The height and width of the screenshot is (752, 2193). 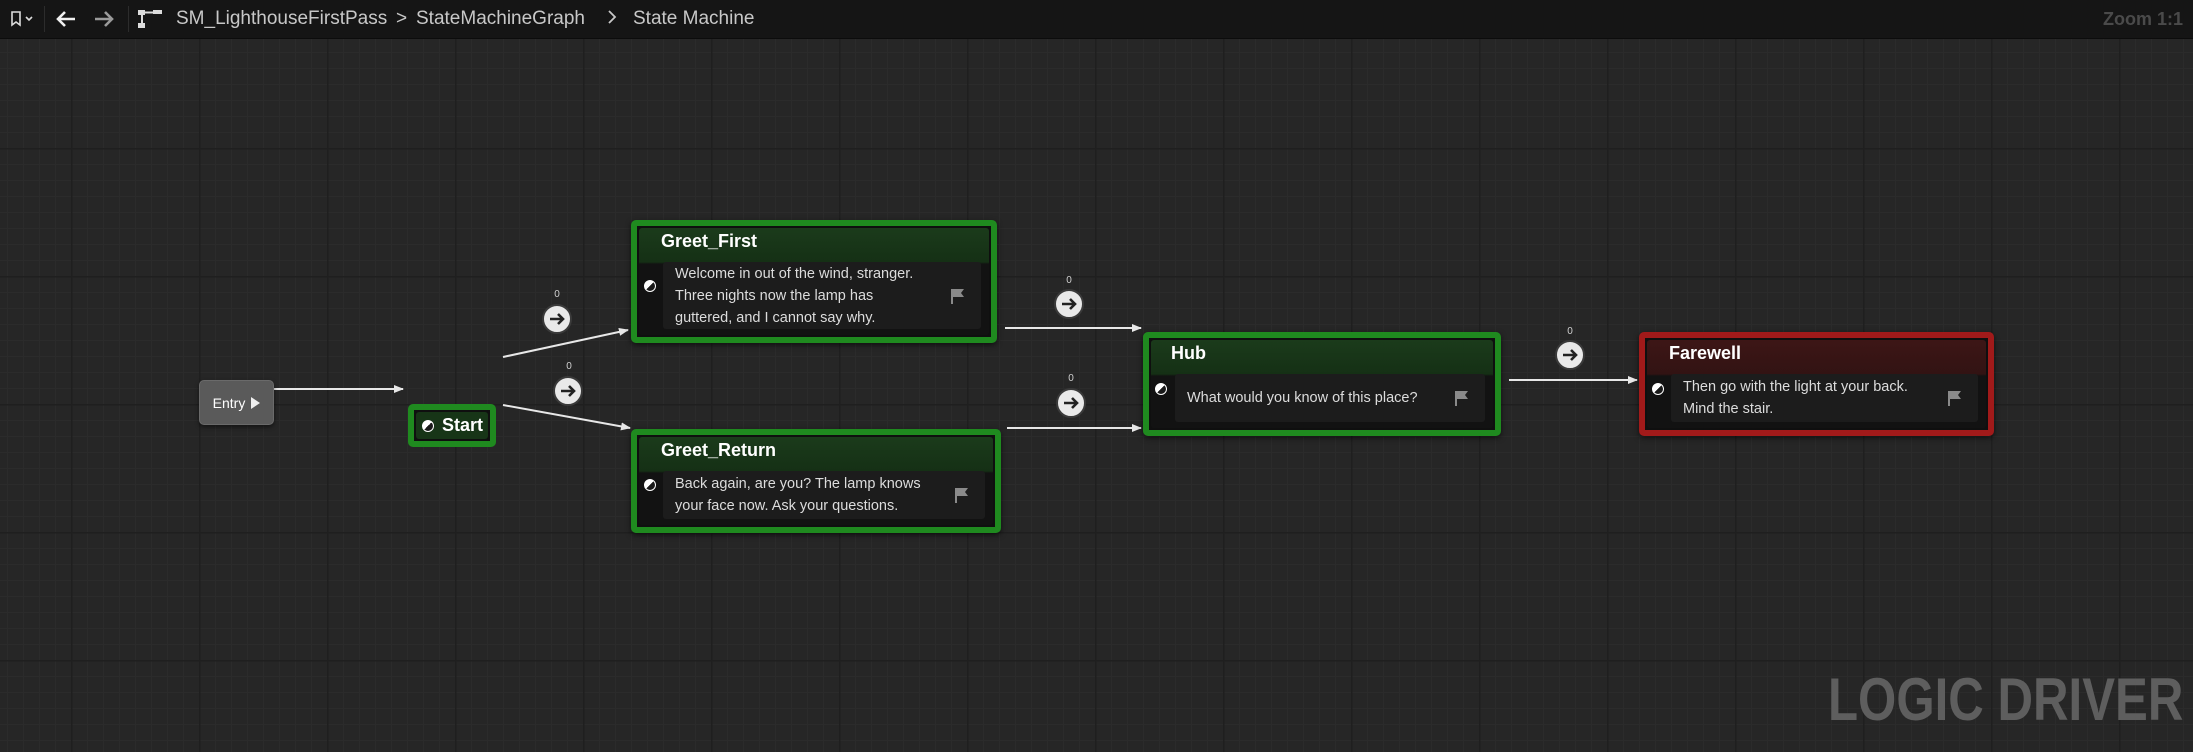 I want to click on breadcrumb-graph: StateMachineGraph, so click(x=500, y=19).